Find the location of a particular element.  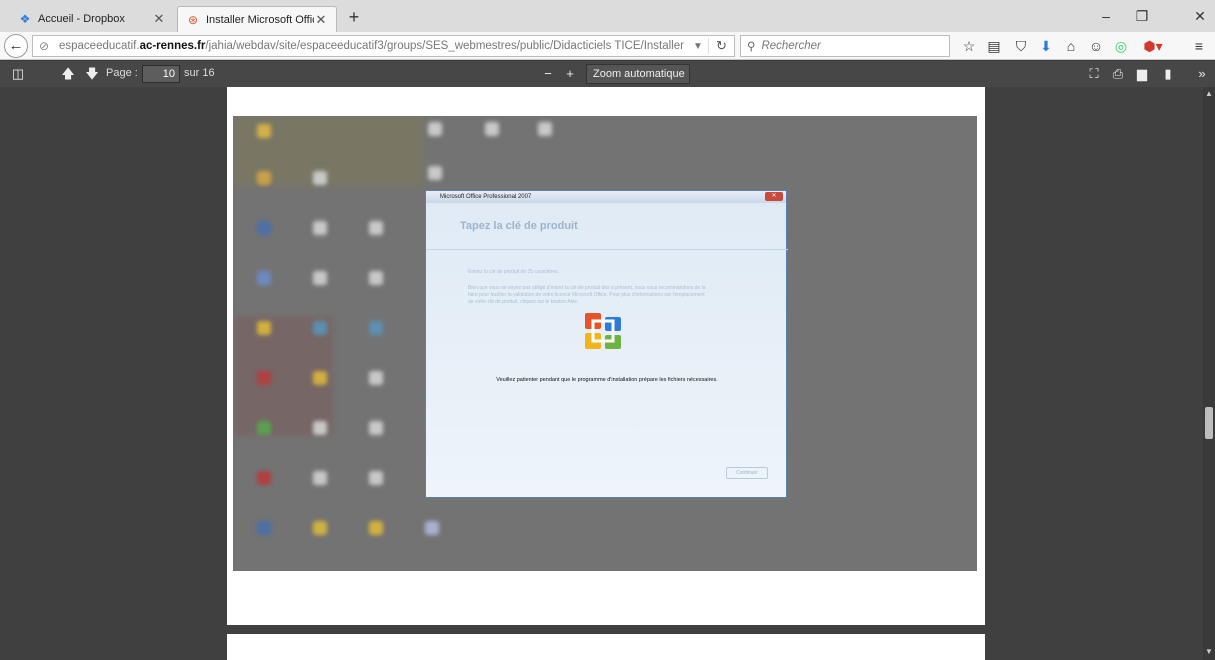

chat-icon: ☺ is located at coordinates (1096, 46).